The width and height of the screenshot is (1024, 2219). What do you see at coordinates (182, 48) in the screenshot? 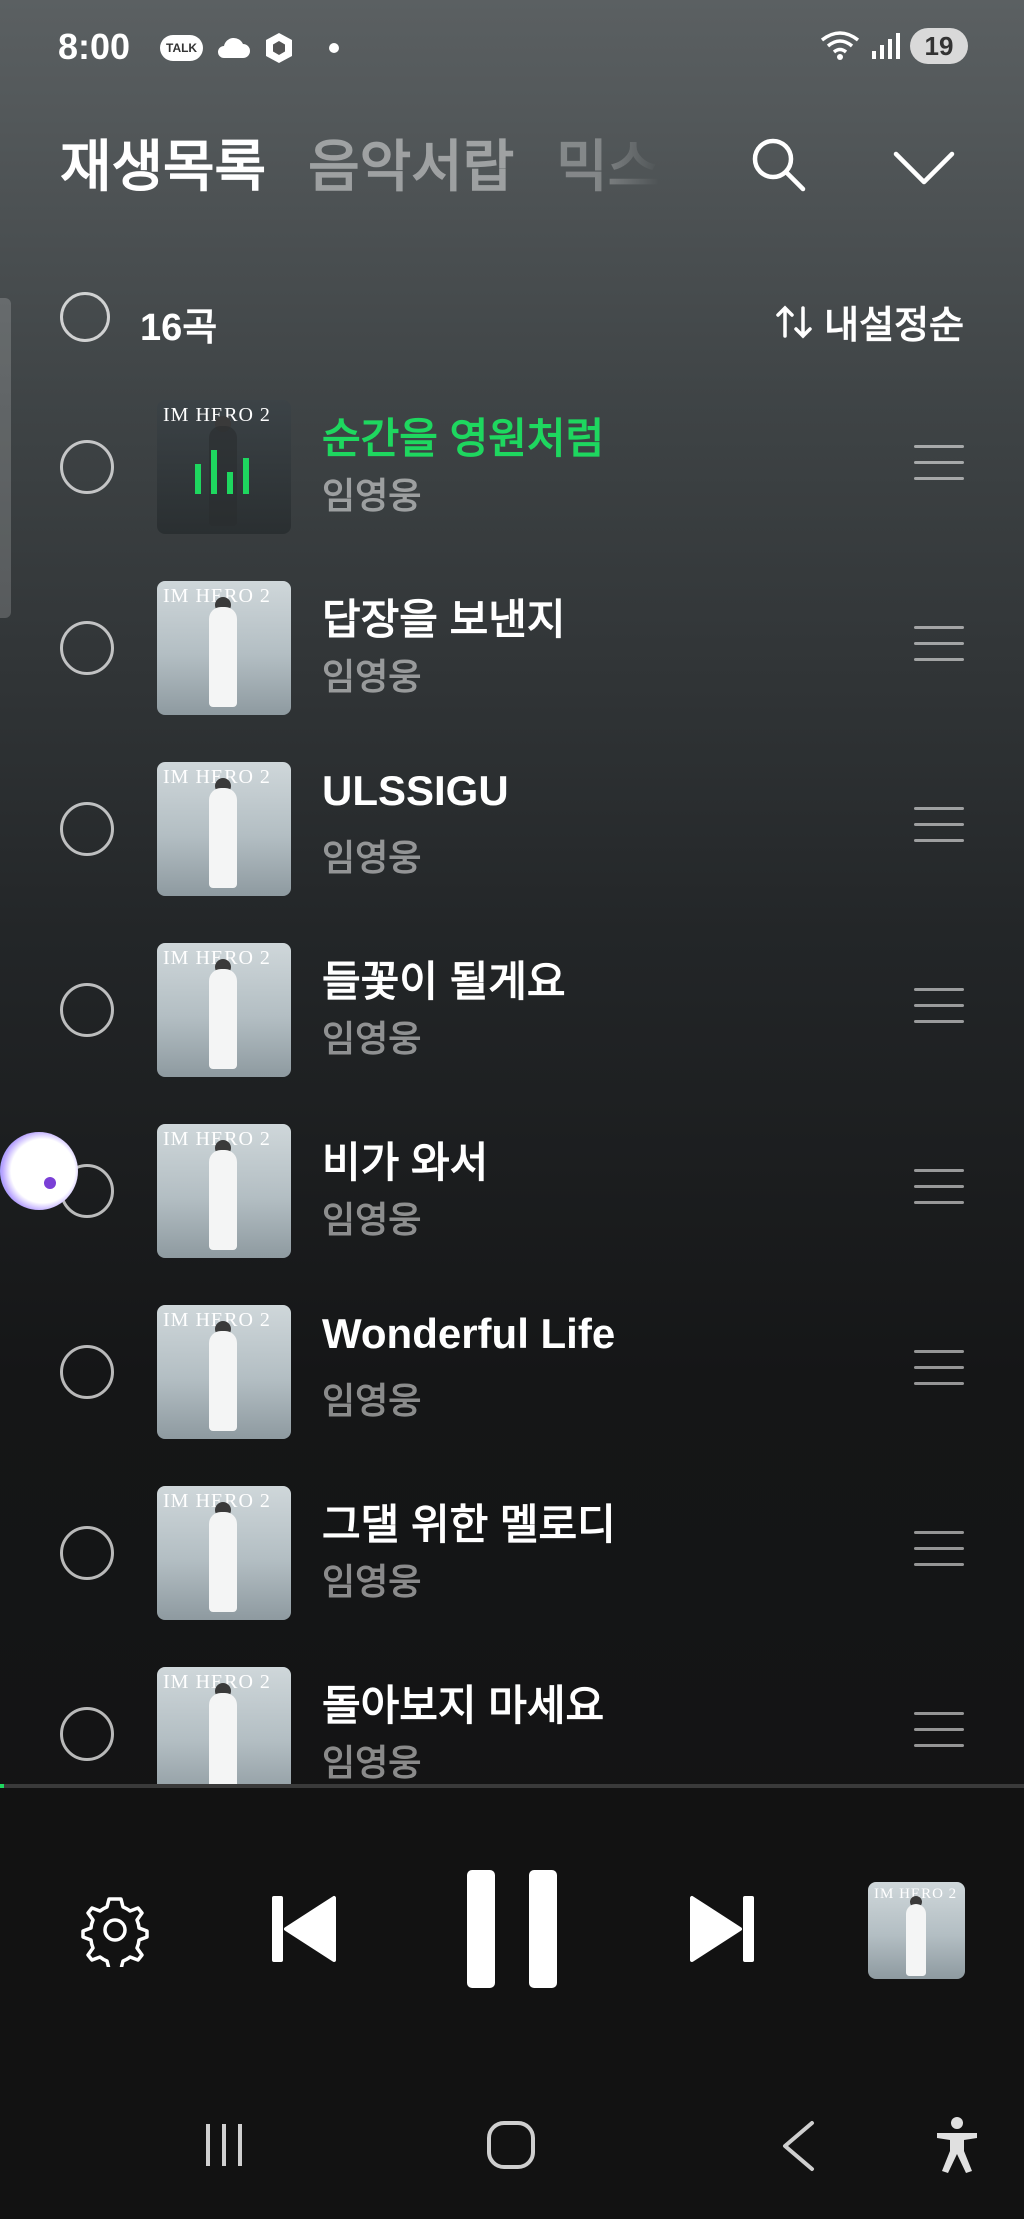
I see `kakaotalk-icon: TALK` at bounding box center [182, 48].